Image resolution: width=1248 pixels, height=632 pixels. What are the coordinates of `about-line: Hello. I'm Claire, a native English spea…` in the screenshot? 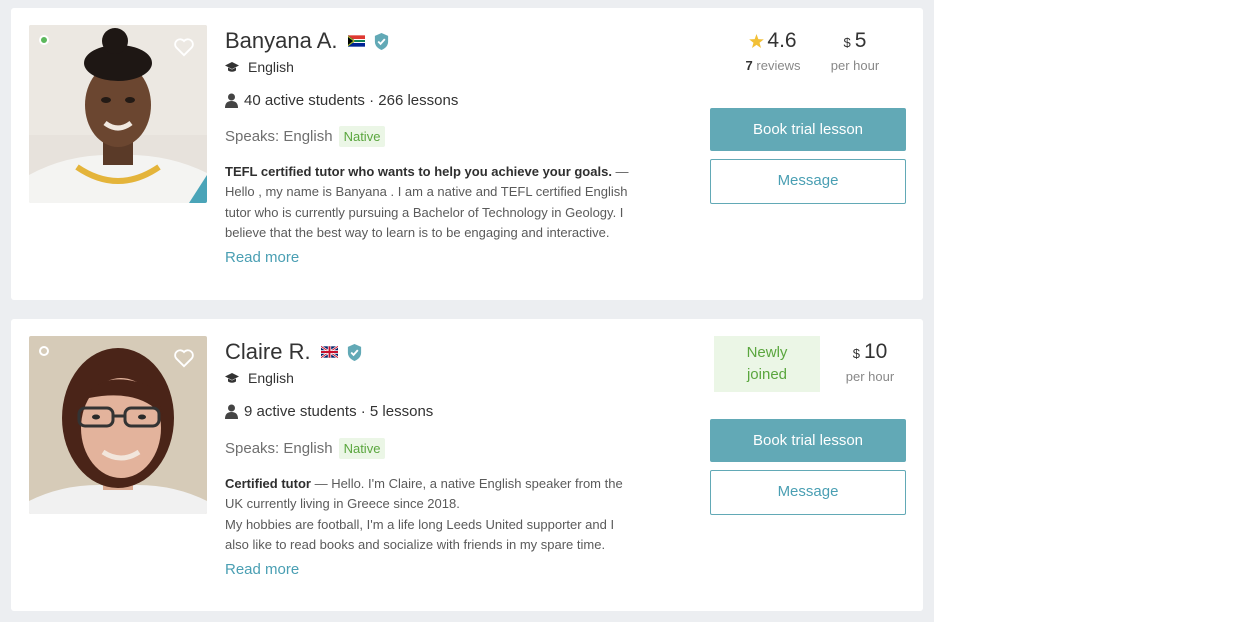 It's located at (477, 483).